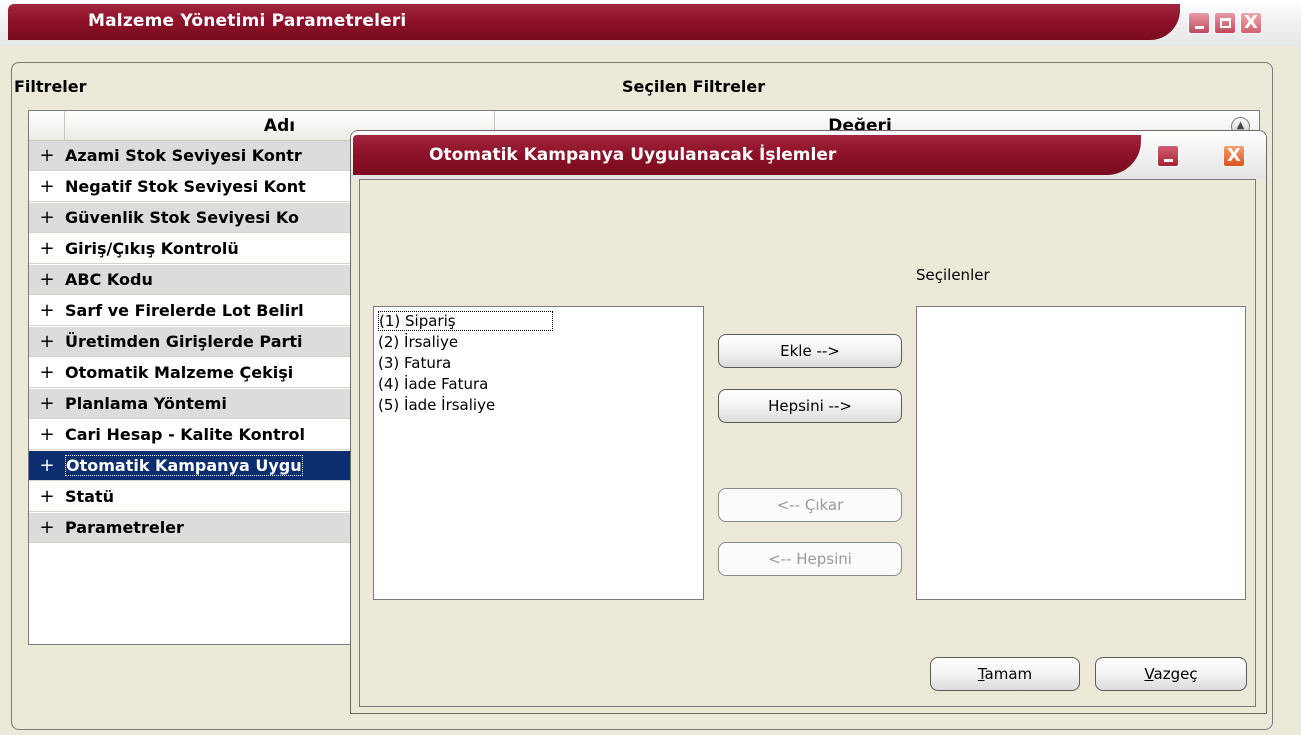  I want to click on ok-label: amam, so click(1008, 674).